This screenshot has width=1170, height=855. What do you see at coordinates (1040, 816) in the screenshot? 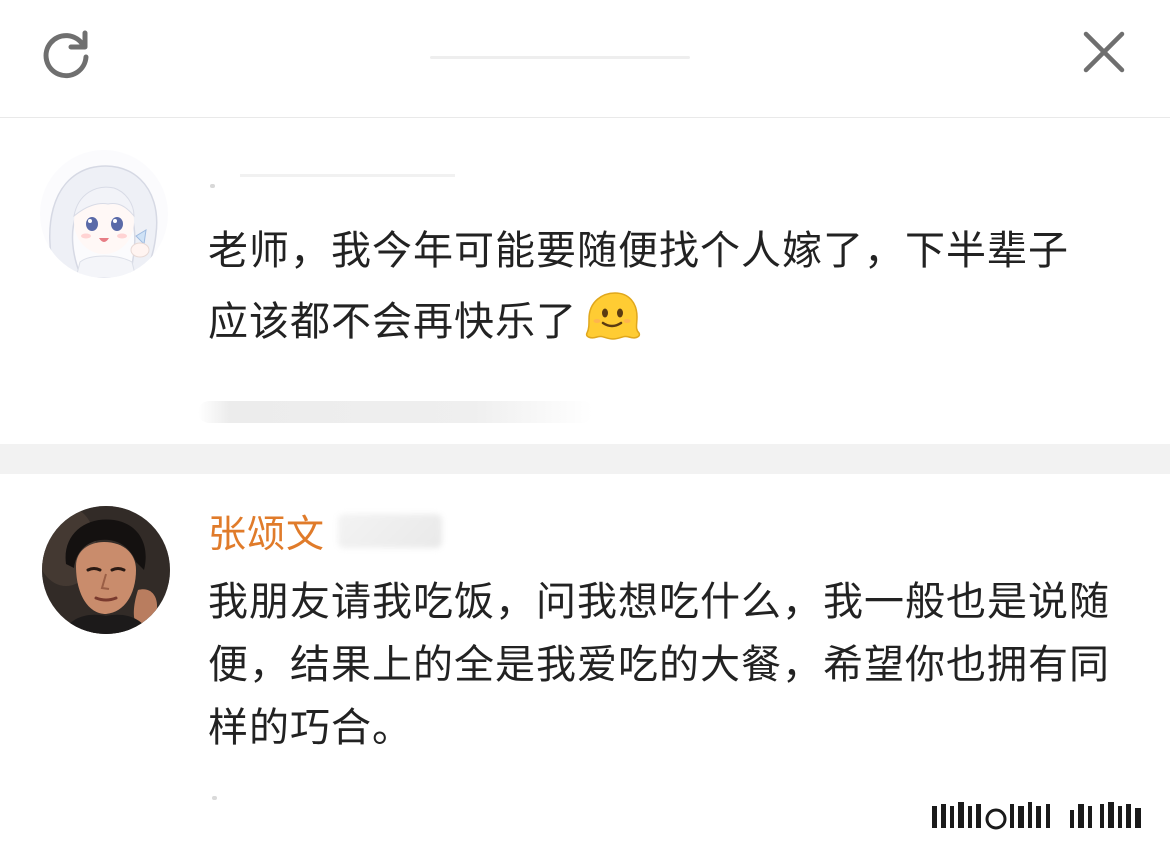
I see `watermark-logo` at bounding box center [1040, 816].